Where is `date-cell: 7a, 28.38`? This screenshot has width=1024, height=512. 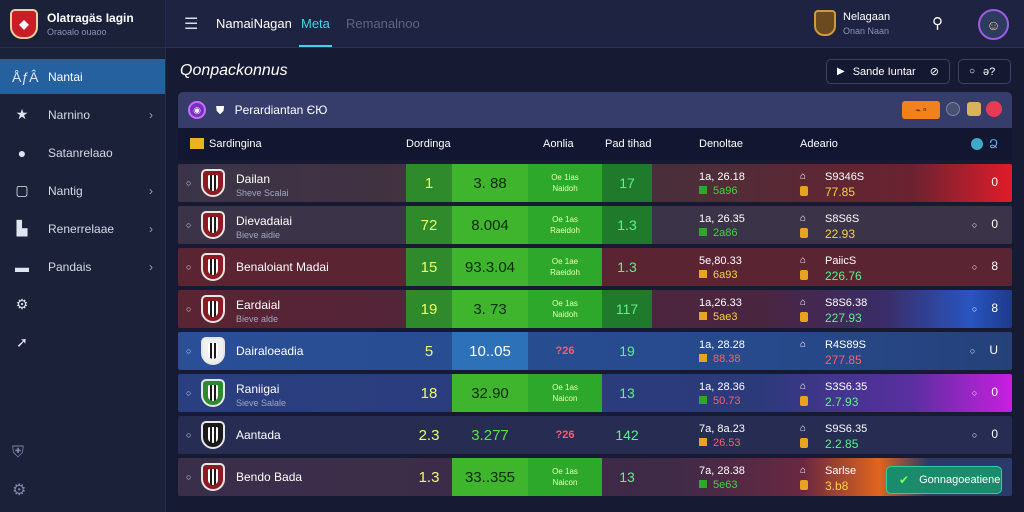 date-cell: 7a, 28.38 is located at coordinates (722, 471).